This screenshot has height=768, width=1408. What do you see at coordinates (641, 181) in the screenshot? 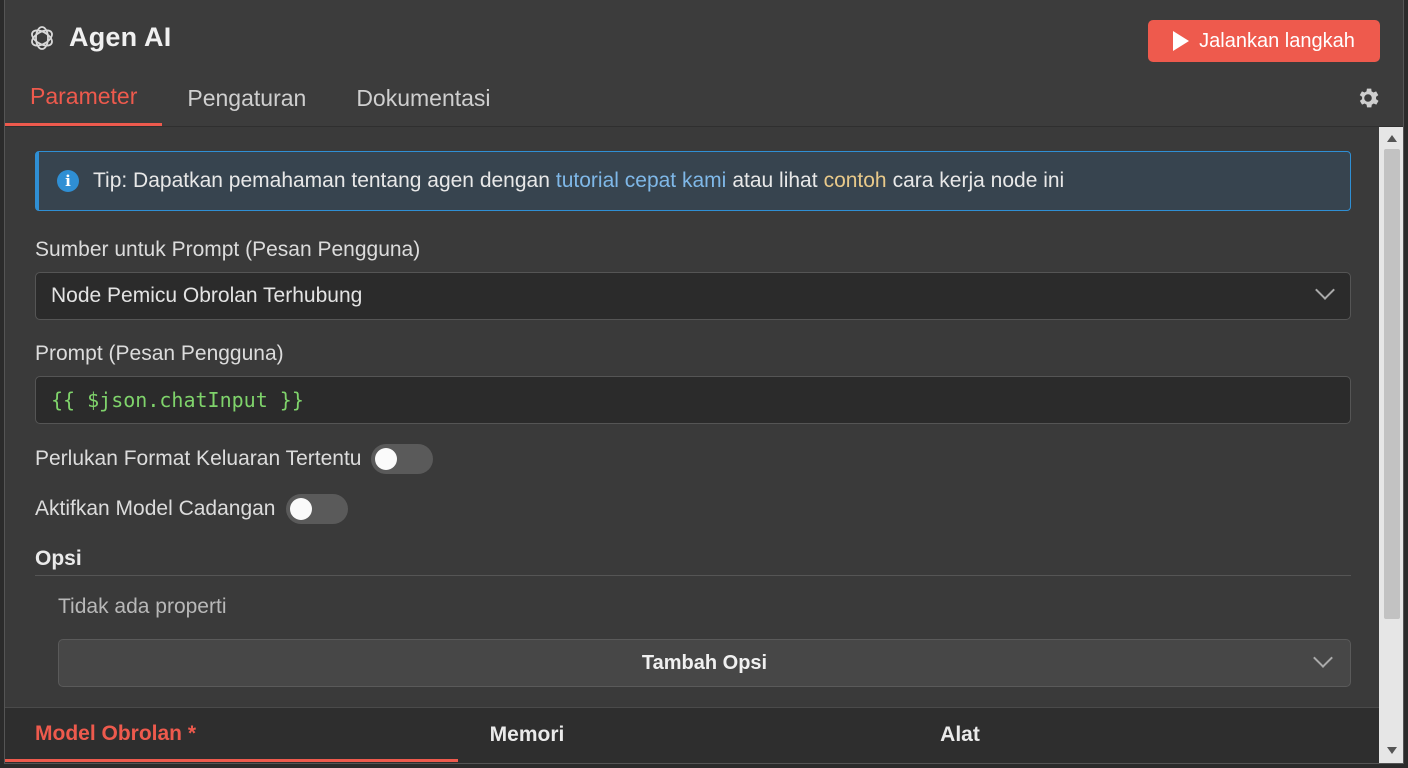
I see `tutorial-link: tutorial cepat kami` at bounding box center [641, 181].